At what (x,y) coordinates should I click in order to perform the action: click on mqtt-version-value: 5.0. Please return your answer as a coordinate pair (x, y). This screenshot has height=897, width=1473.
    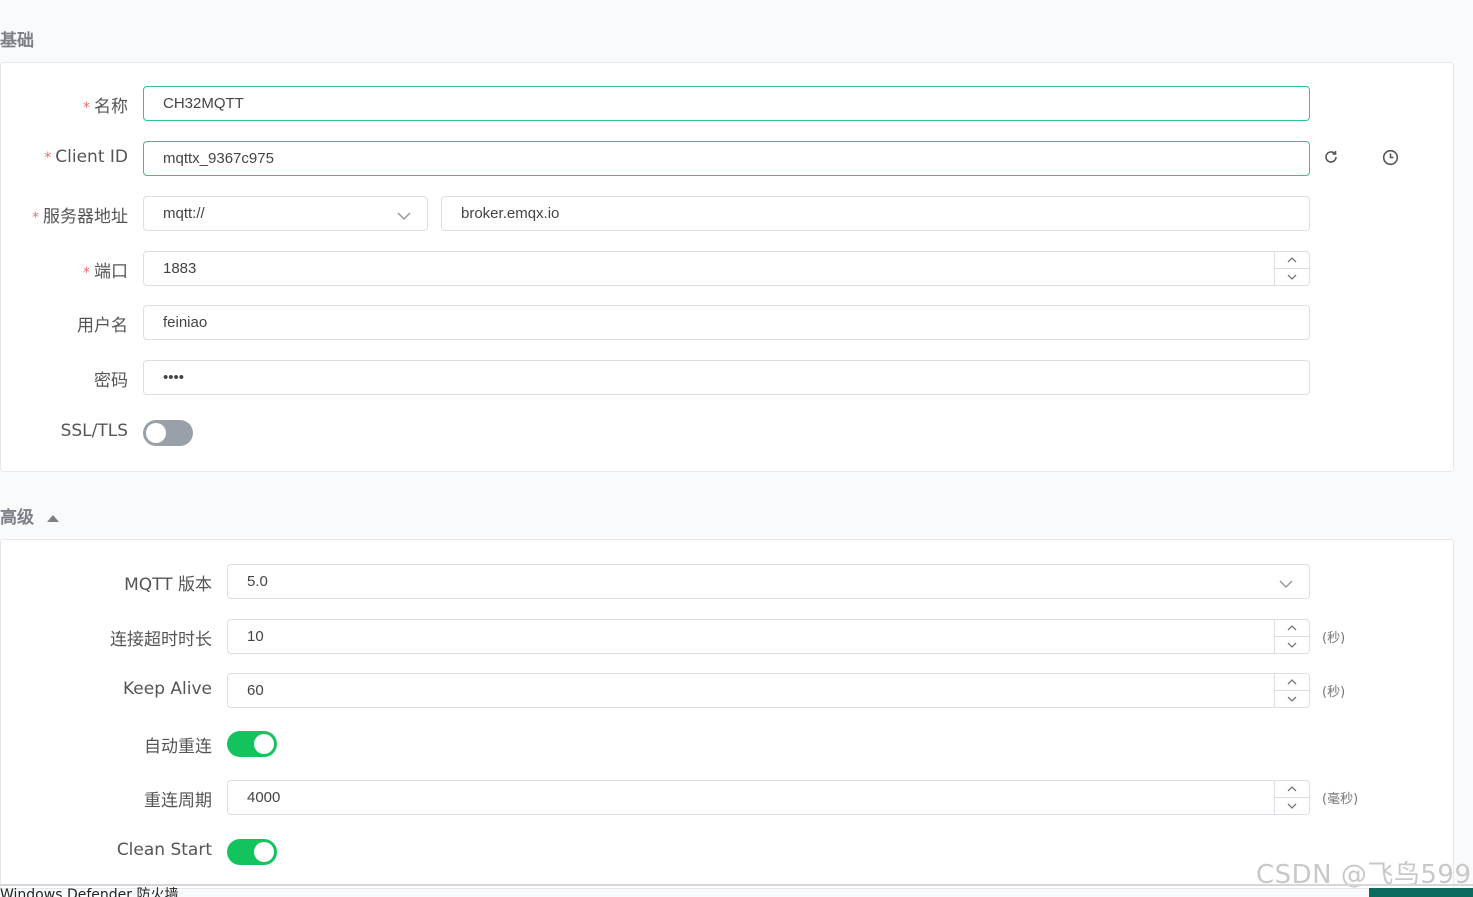
    Looking at the image, I should click on (257, 581).